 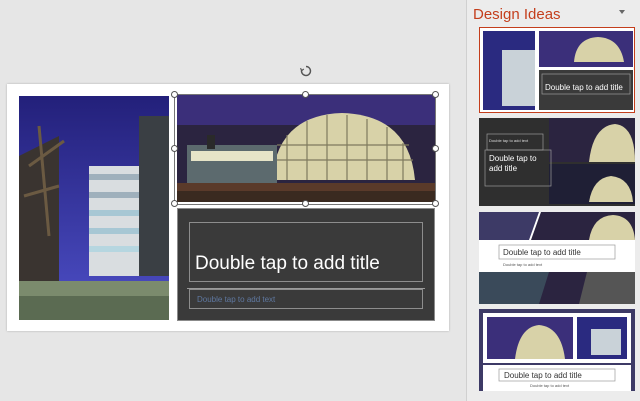 What do you see at coordinates (513, 163) in the screenshot?
I see `design-idea-2-title: Double tap to add title` at bounding box center [513, 163].